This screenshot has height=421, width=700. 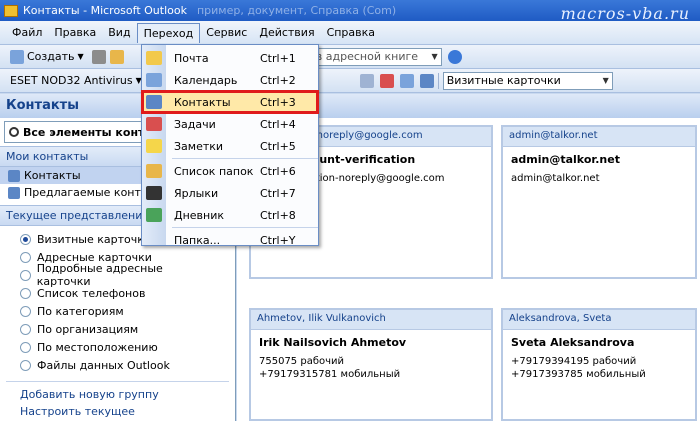 What do you see at coordinates (230, 124) in the screenshot?
I see `menu-item-tasks: Задачи Ctrl+4` at bounding box center [230, 124].